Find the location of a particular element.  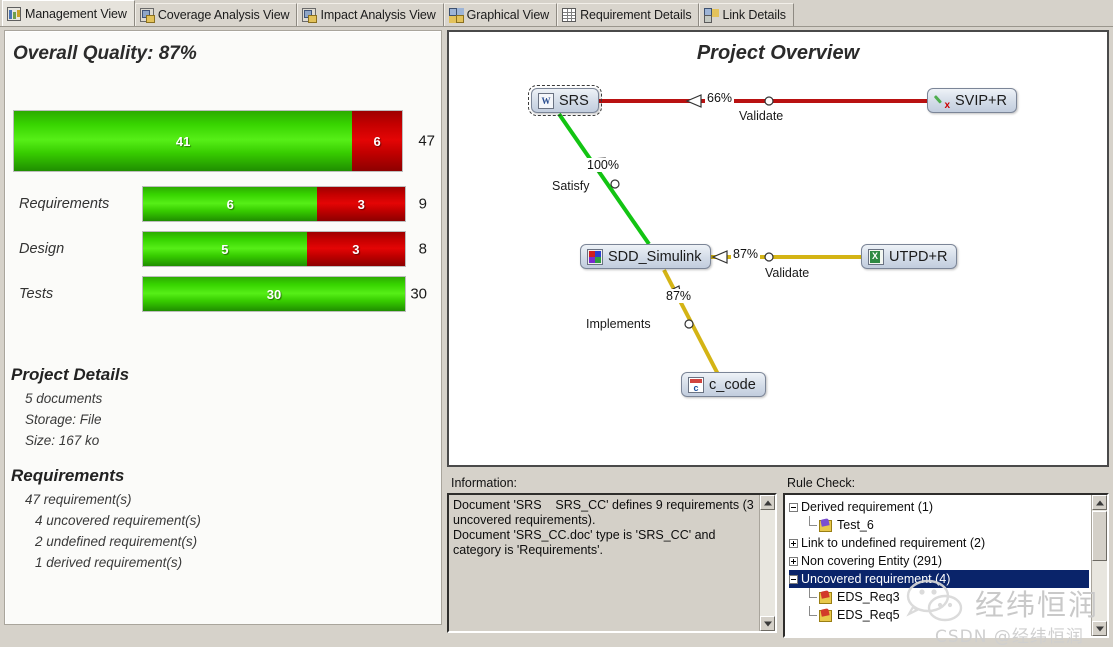

edge-percent-satisfy: 100% is located at coordinates (603, 165).